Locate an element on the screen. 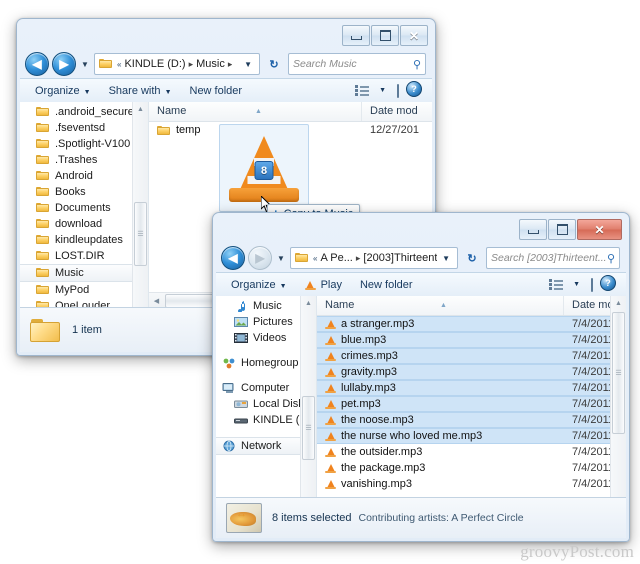 This screenshot has height=564, width=640. tree-item-books: Books is located at coordinates (84, 192).